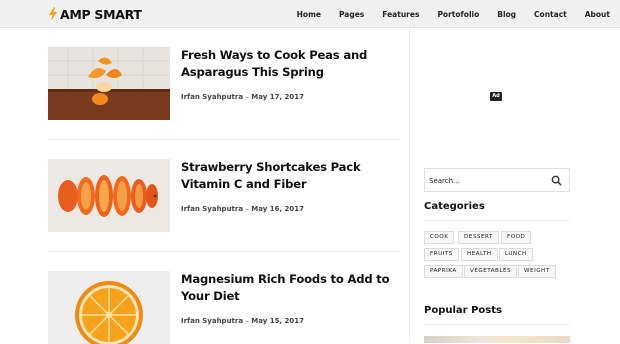  I want to click on post-date: May 15, 2017, so click(278, 321).